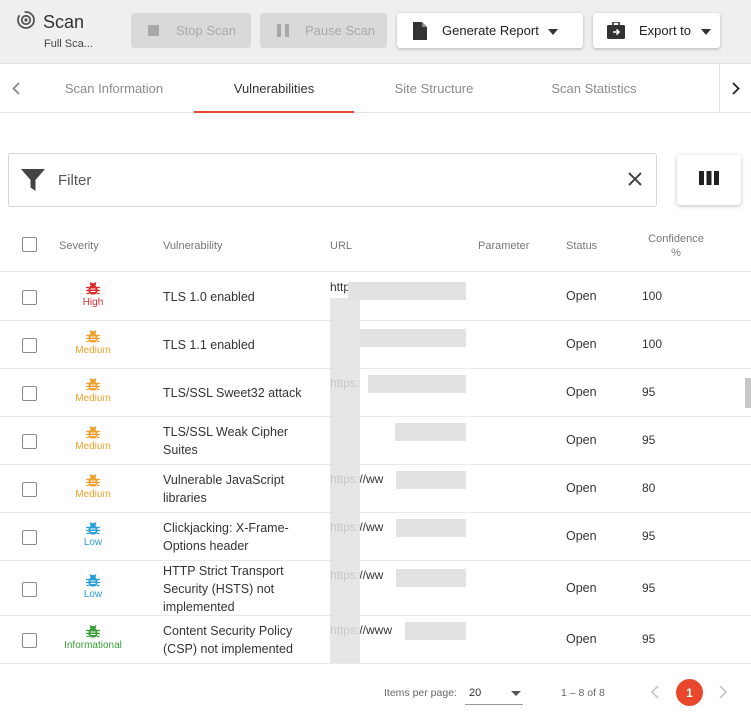 The width and height of the screenshot is (751, 723). Describe the element at coordinates (594, 88) in the screenshot. I see `tab-scan-statistics: Scan Statistics` at that location.